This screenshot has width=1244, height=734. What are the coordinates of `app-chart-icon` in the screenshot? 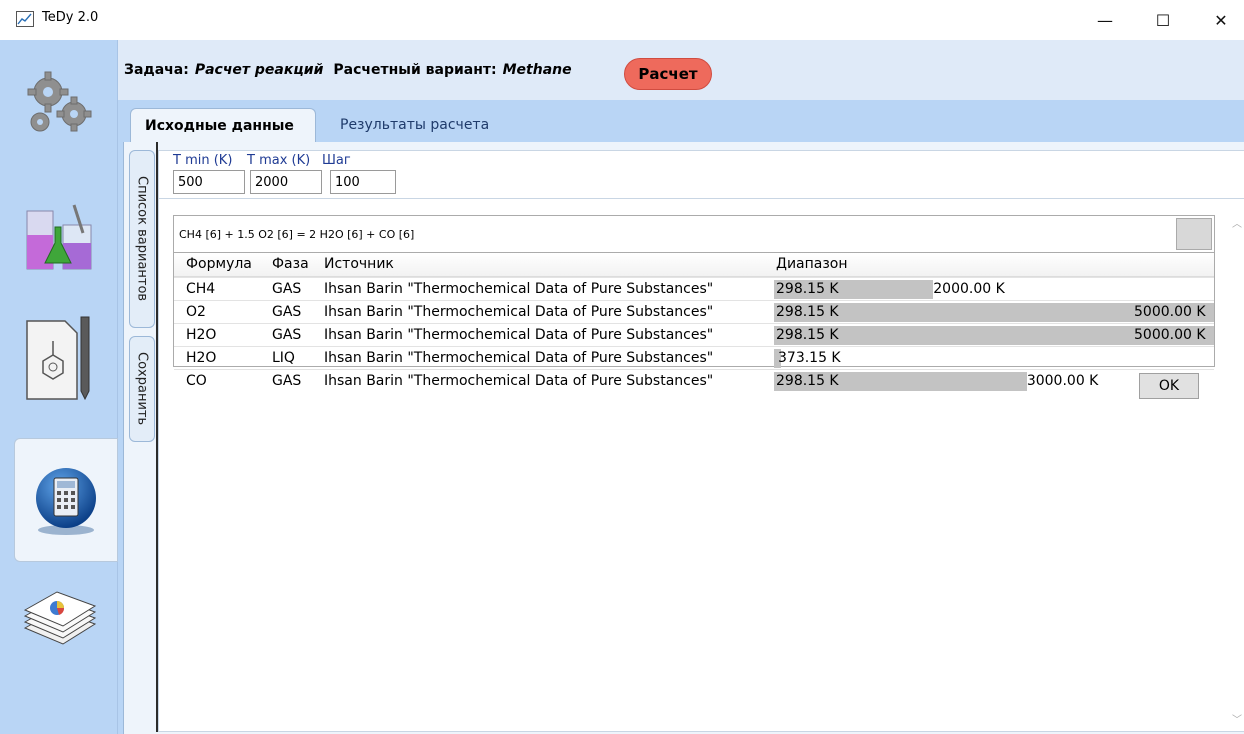 It's located at (25, 19).